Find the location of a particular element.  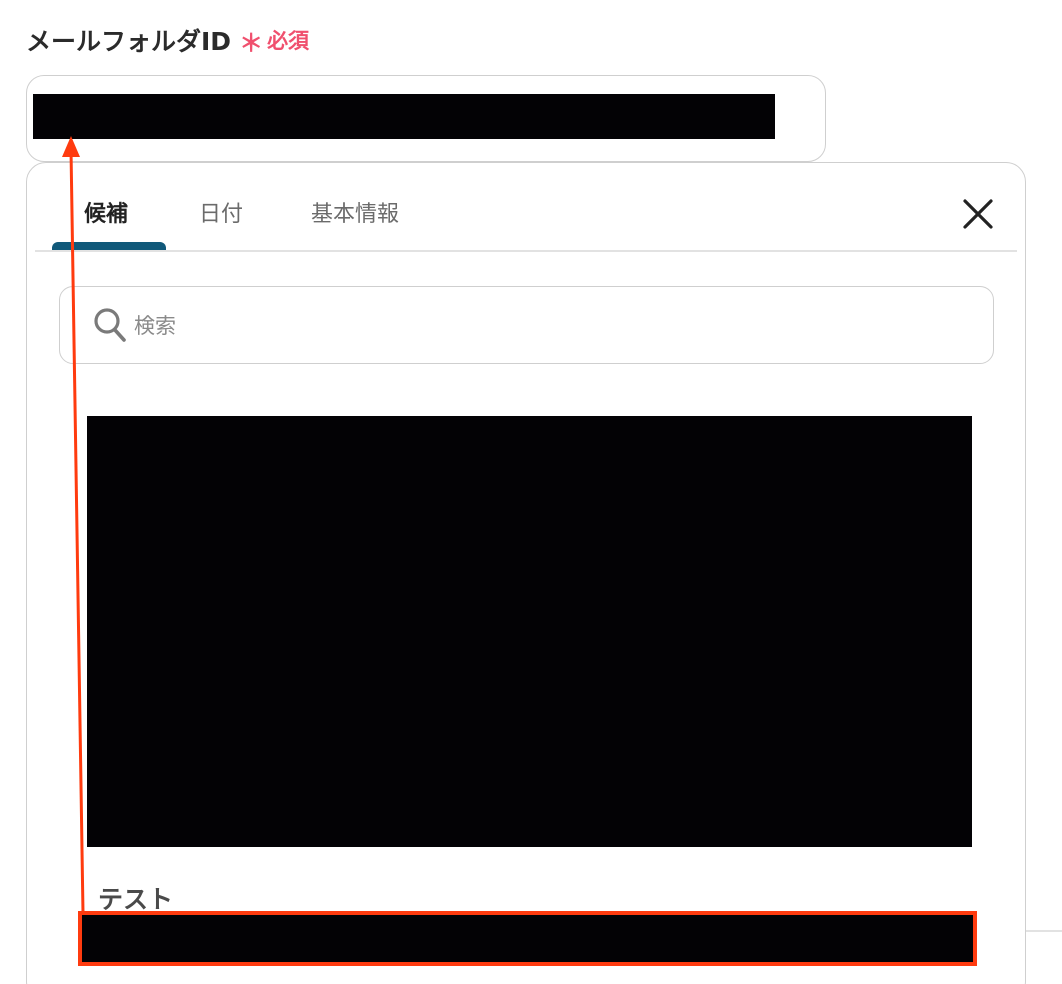

tab-candidates: 候補 is located at coordinates (106, 212).